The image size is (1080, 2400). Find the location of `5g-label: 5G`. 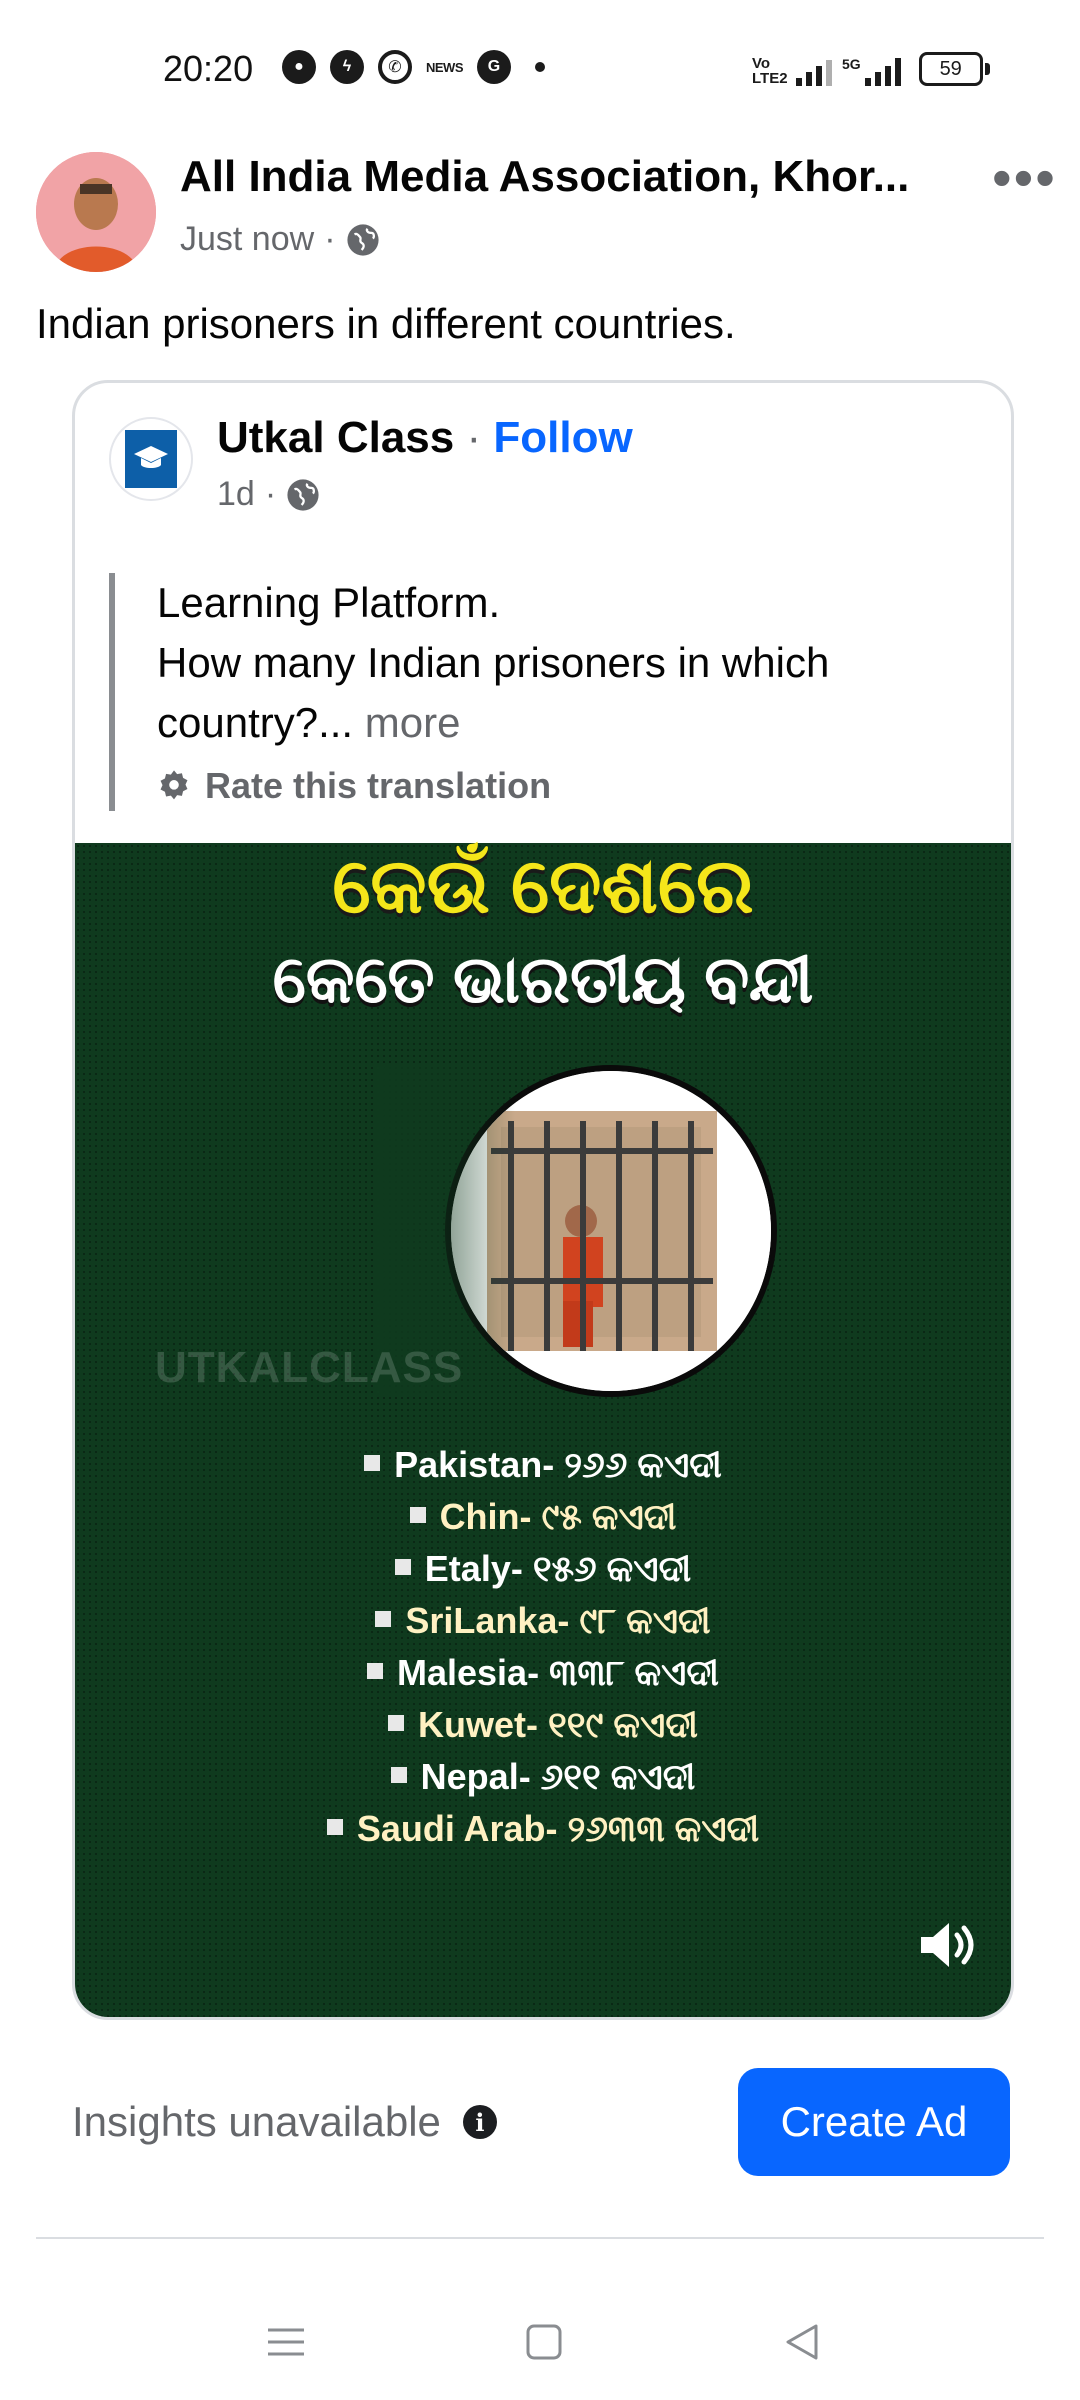

5g-label: 5G is located at coordinates (851, 64).